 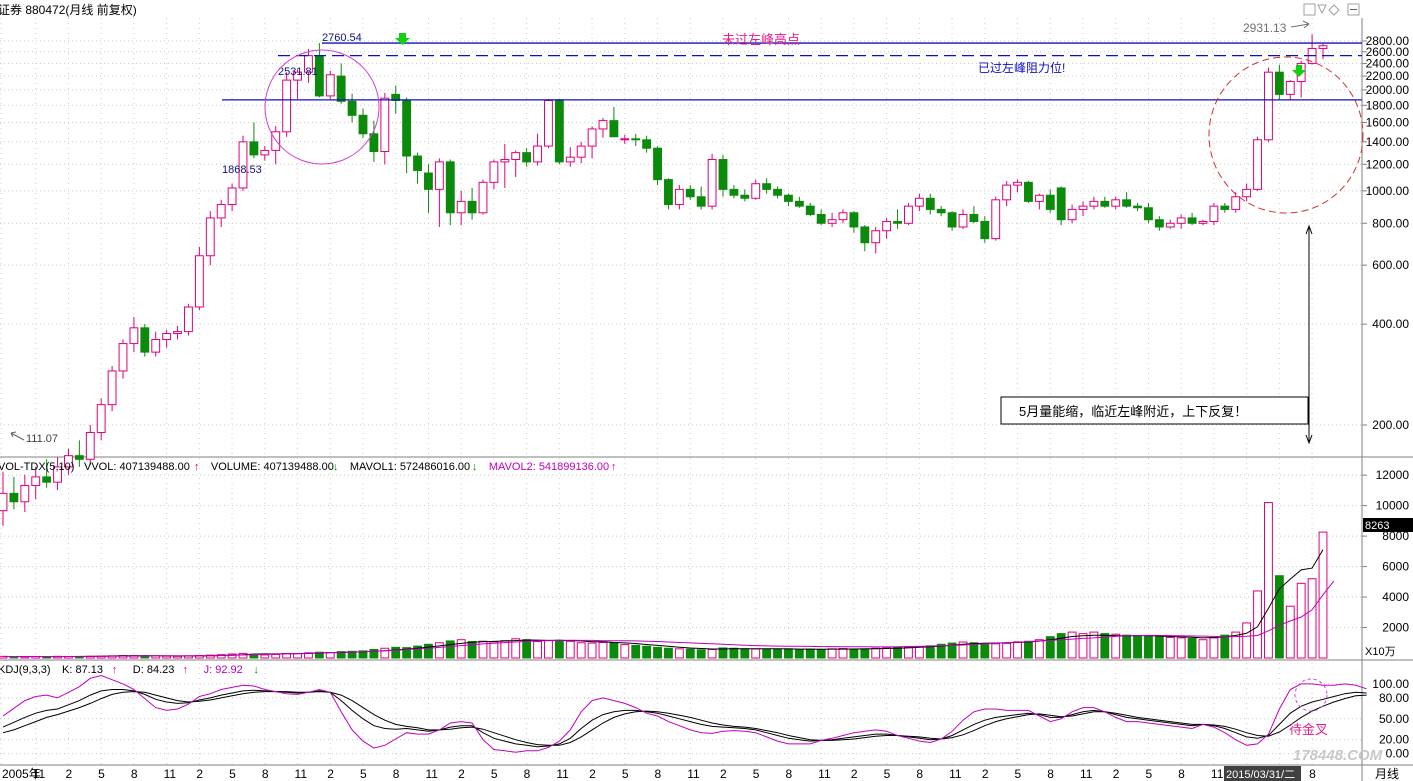 What do you see at coordinates (25, 670) in the screenshot?
I see `kdj-indicator-name: KDJ(9,3,3)` at bounding box center [25, 670].